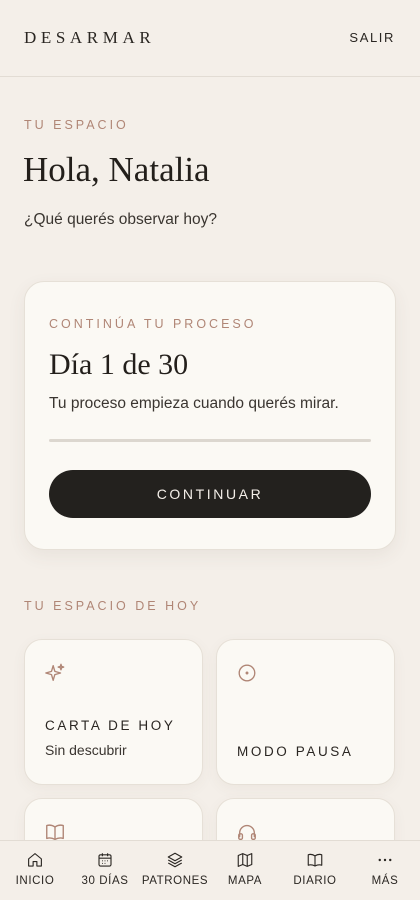 The height and width of the screenshot is (900, 420). What do you see at coordinates (245, 860) in the screenshot?
I see `map-icon` at bounding box center [245, 860].